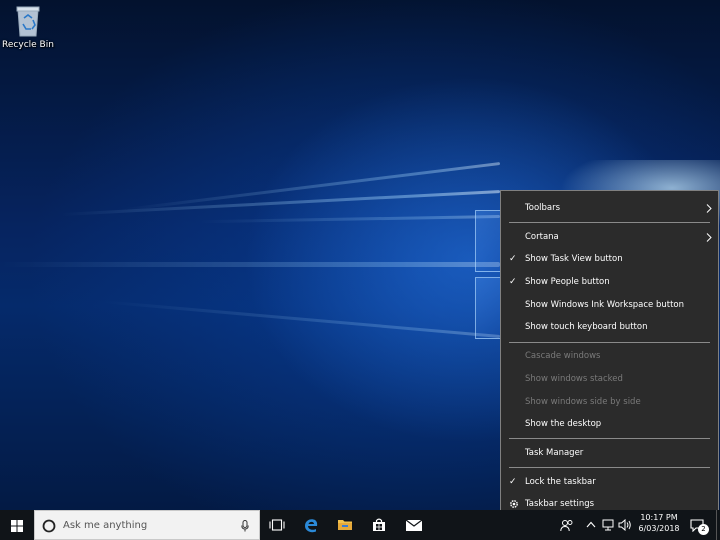 This screenshot has width=720, height=540. Describe the element at coordinates (609, 482) in the screenshot. I see `menu-item-lock-the-taskbar: ✓ Lock the taskbar` at that location.